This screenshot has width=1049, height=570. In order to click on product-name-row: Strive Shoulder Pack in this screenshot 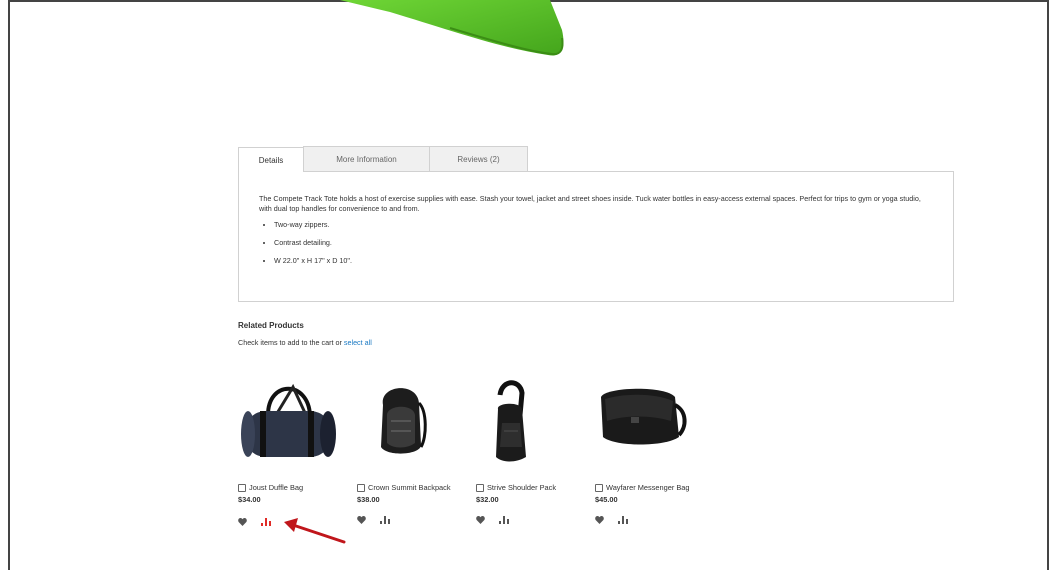, I will do `click(531, 487)`.